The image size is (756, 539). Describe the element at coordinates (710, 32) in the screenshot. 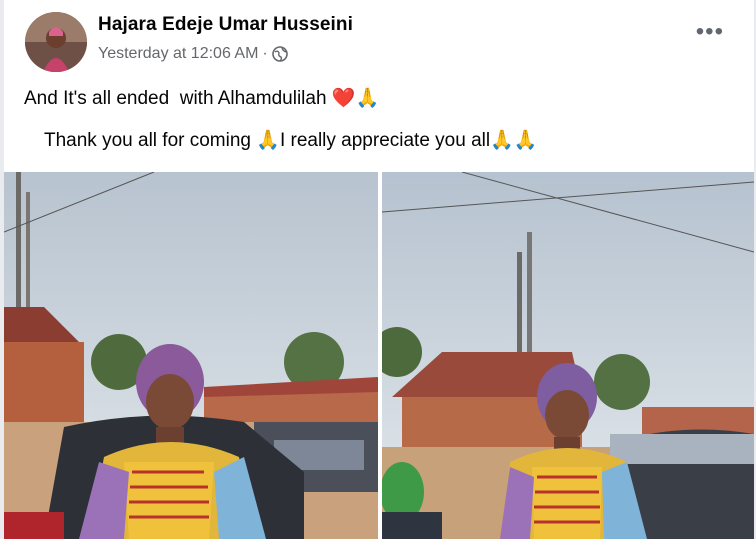

I see `more-options-button: •••` at that location.